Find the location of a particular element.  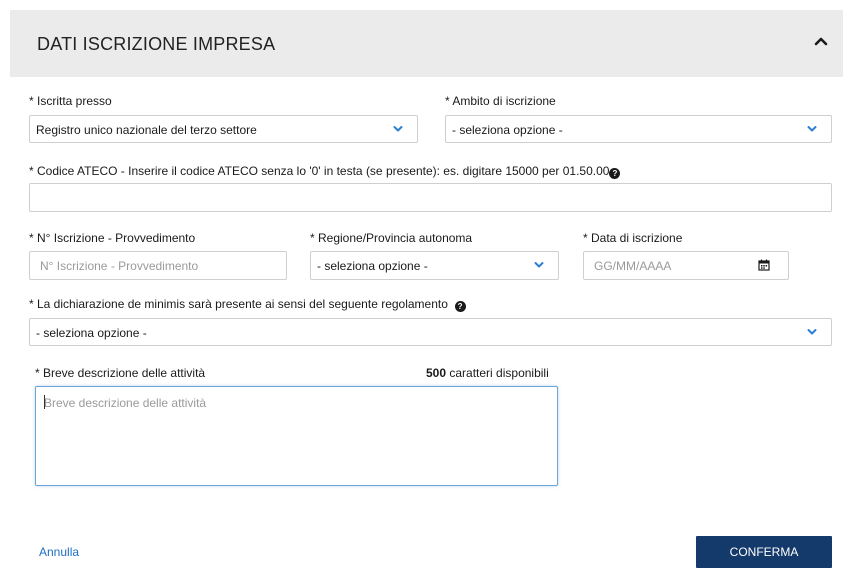

regione-value: - seleziona opzione - is located at coordinates (372, 266).